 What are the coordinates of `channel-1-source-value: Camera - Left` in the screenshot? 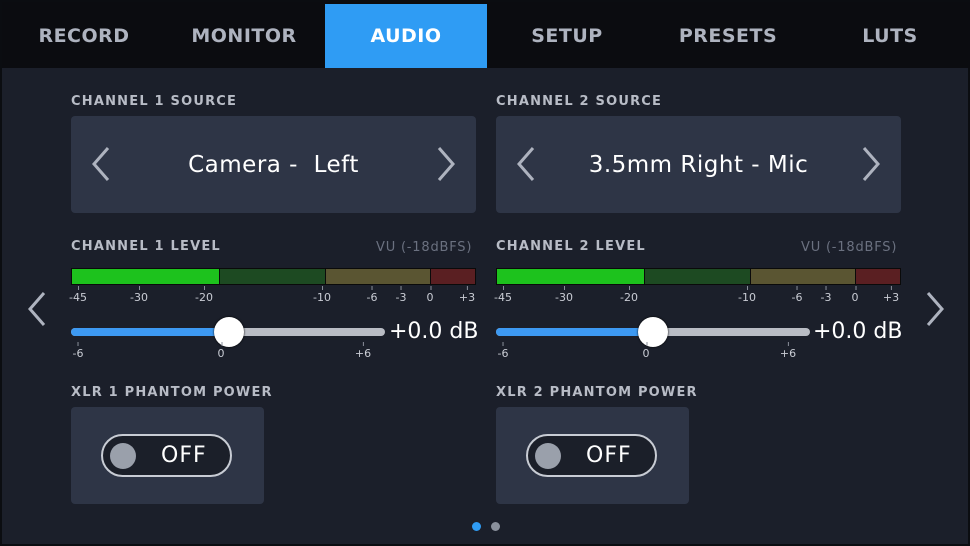 It's located at (273, 164).